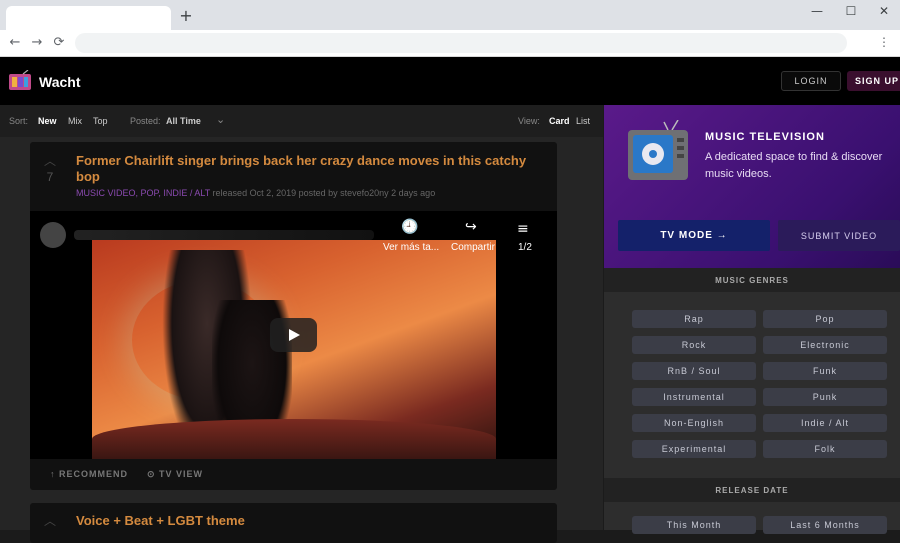 The image size is (900, 543). I want to click on browser-tab, so click(88, 18).